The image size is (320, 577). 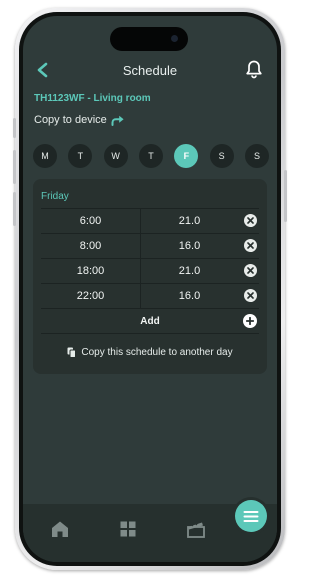 I want to click on menu-button, so click(x=251, y=516).